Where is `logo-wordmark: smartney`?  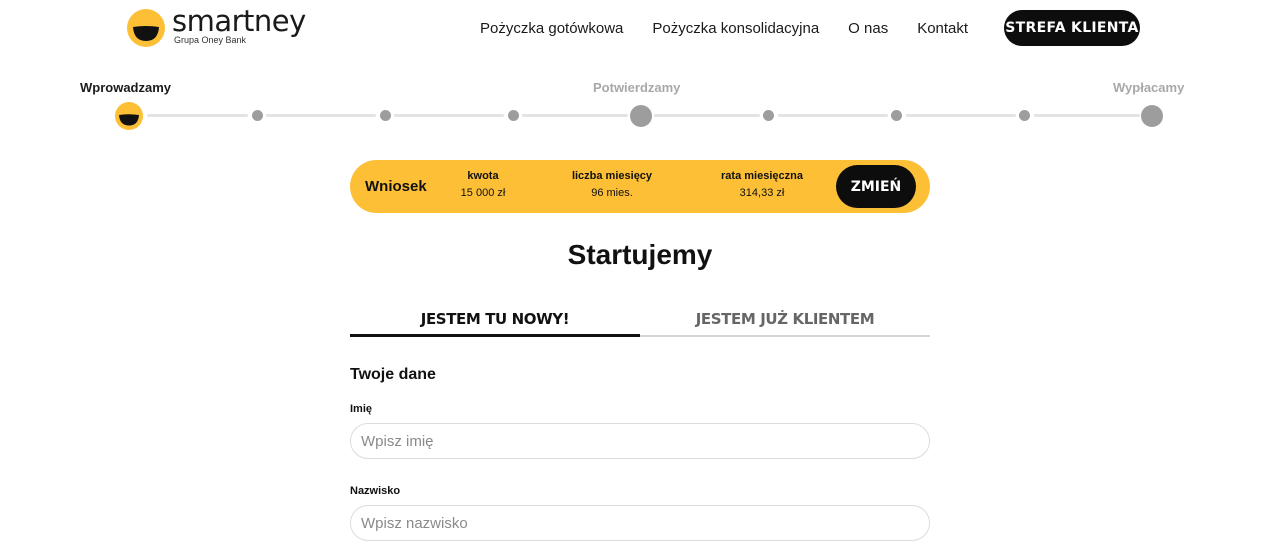
logo-wordmark: smartney is located at coordinates (239, 21).